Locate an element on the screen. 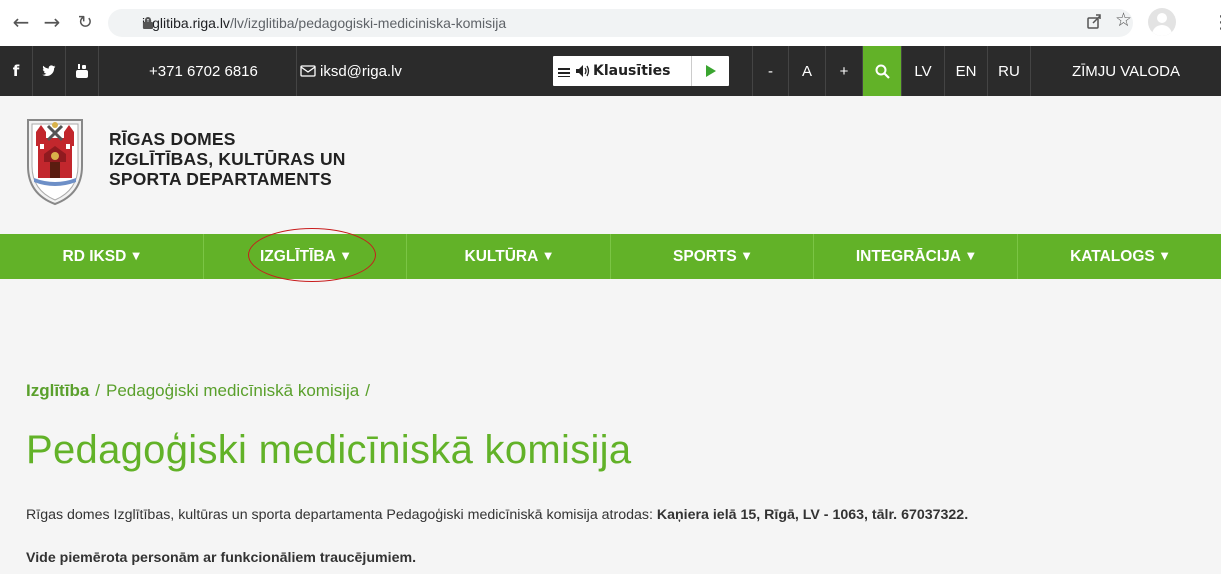 Image resolution: width=1221 pixels, height=574 pixels. org-name-line3: SPORTA DEPARTAMENTS is located at coordinates (220, 179).